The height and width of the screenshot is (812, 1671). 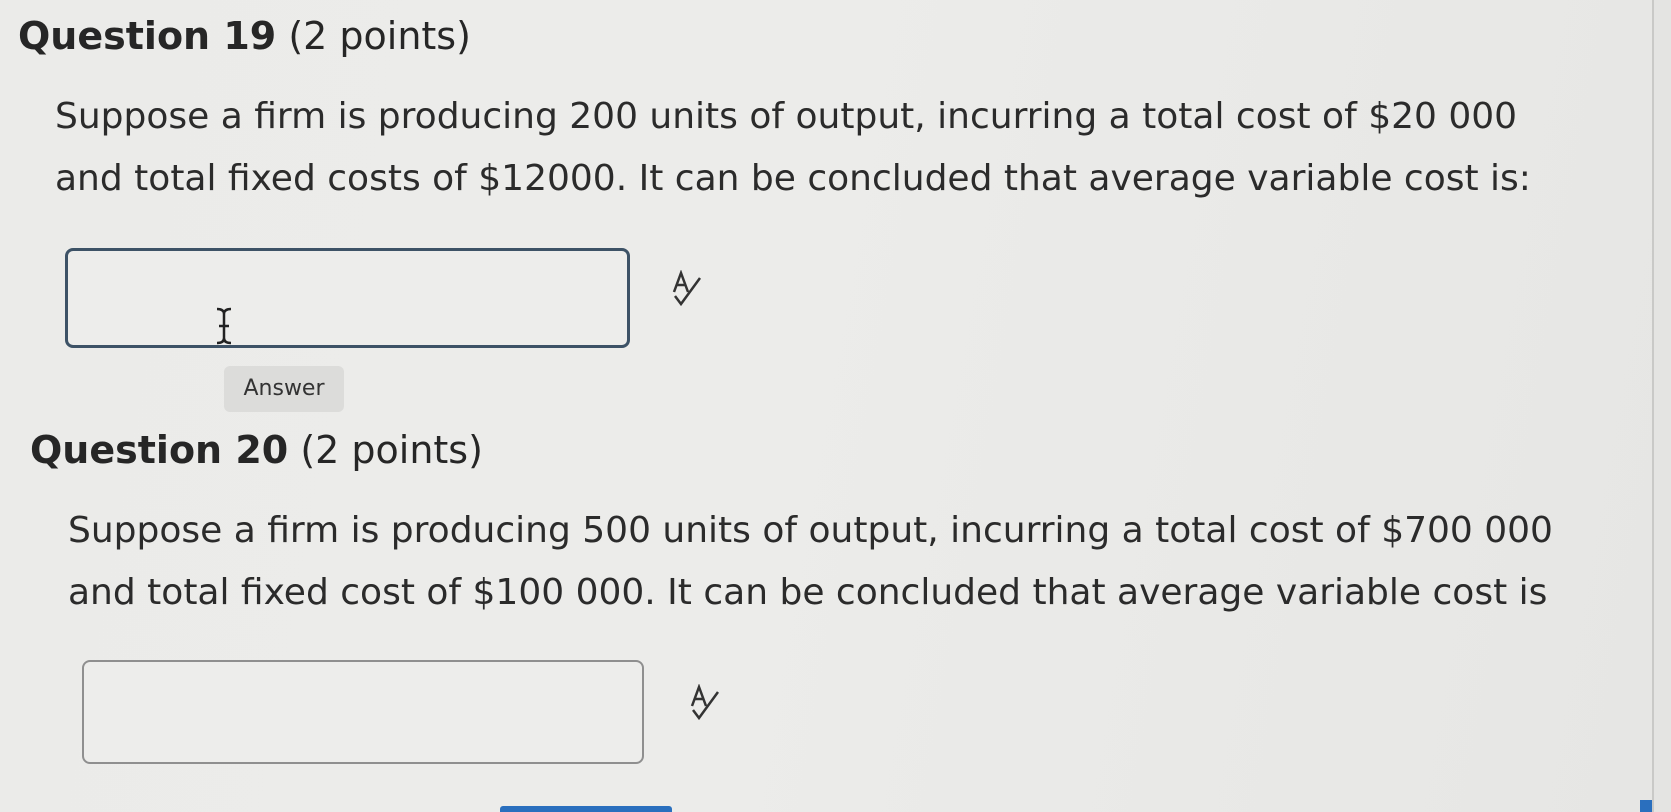 What do you see at coordinates (224, 326) in the screenshot?
I see `text-cursor-icon` at bounding box center [224, 326].